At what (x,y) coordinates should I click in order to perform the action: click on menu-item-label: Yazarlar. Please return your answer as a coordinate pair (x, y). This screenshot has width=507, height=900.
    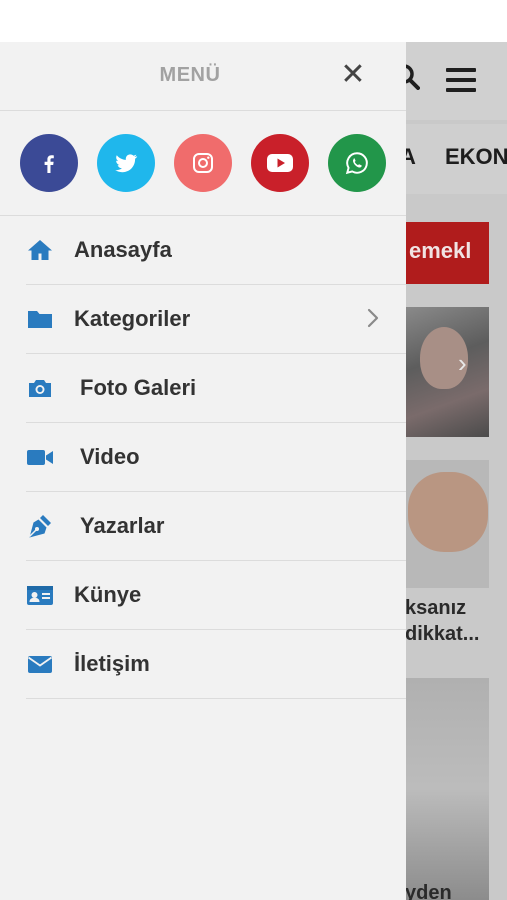
    Looking at the image, I should click on (122, 525).